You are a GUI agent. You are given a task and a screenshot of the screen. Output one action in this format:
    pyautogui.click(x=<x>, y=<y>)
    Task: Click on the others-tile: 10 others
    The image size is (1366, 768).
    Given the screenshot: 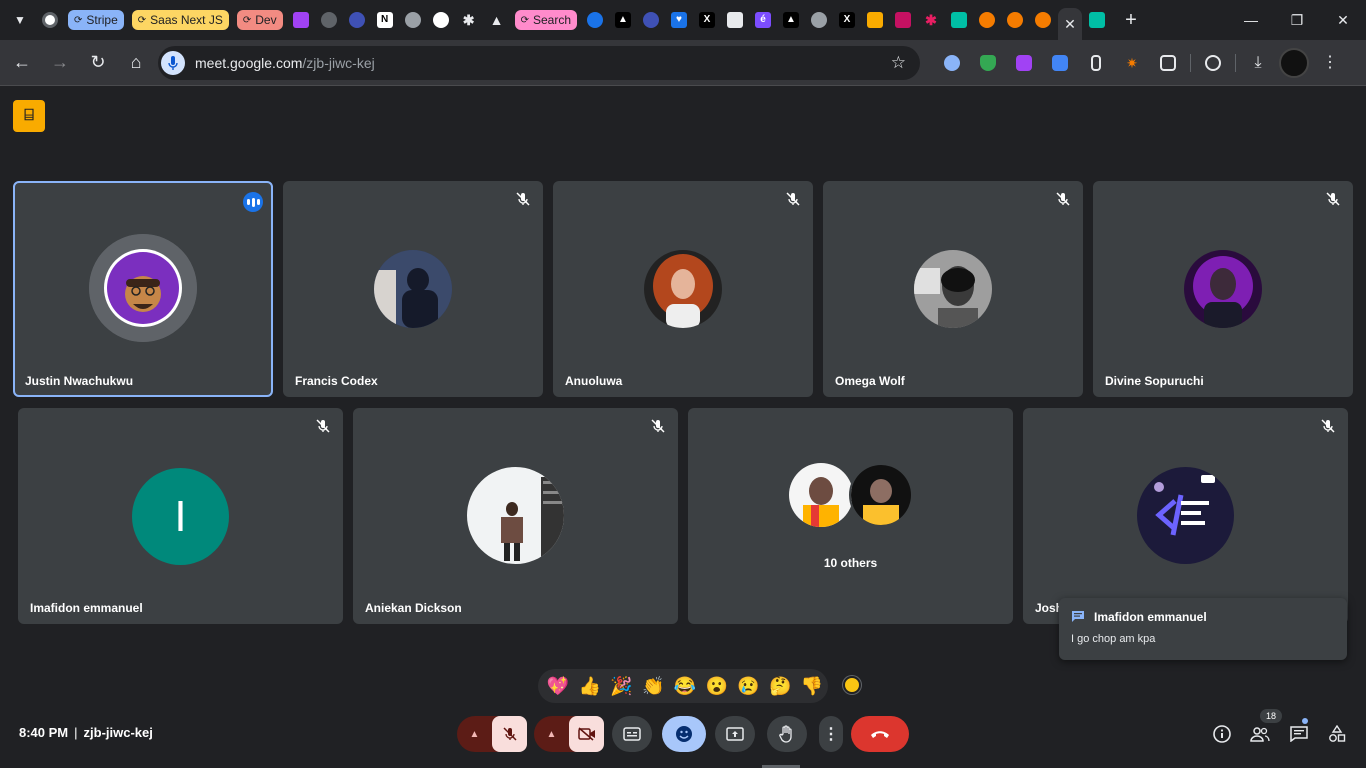 What is the action you would take?
    pyautogui.click(x=850, y=516)
    